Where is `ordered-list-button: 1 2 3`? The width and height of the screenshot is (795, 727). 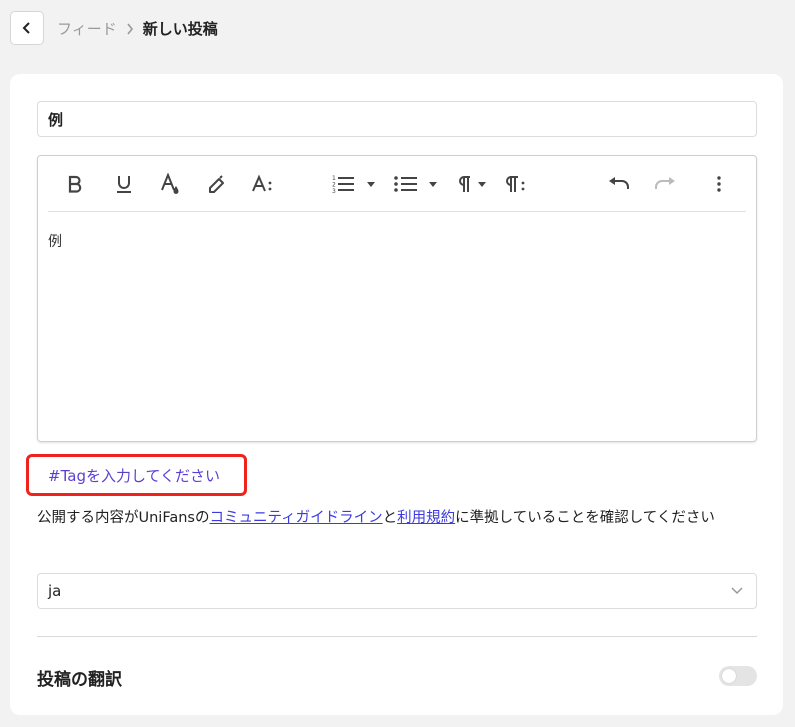 ordered-list-button: 1 2 3 is located at coordinates (355, 184).